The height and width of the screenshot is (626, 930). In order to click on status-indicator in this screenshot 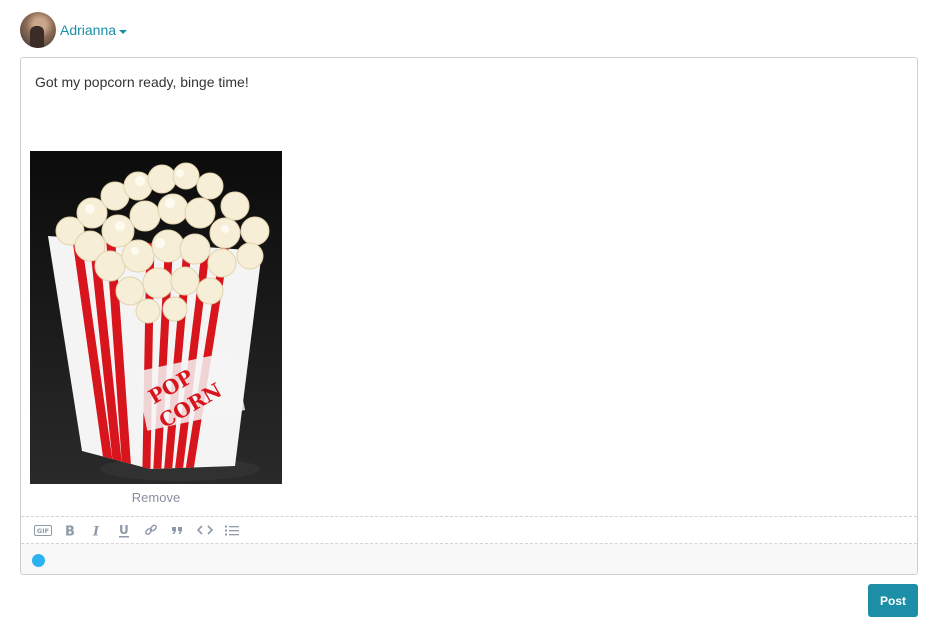, I will do `click(38, 560)`.